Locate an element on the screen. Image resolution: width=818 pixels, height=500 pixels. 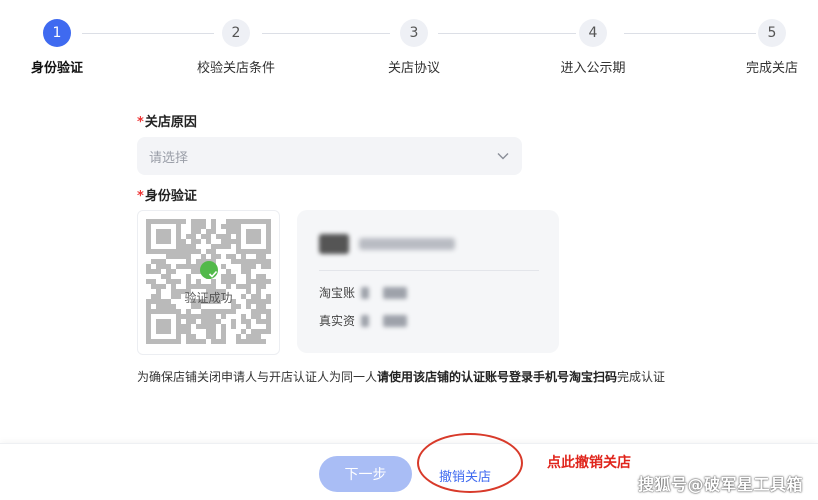
step-number: 5 is located at coordinates (772, 33).